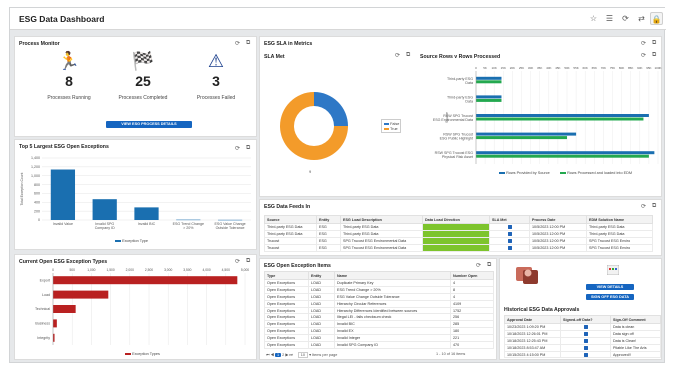 Image resolution: width=674 pixels, height=370 pixels. Describe the element at coordinates (472, 275) in the screenshot. I see `column-header: Number Open` at that location.